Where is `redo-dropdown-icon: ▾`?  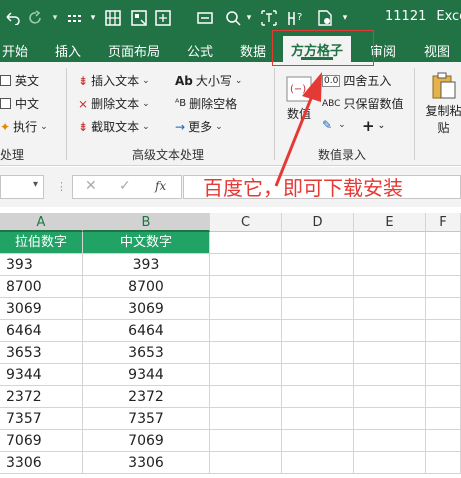
redo-dropdown-icon: ▾ is located at coordinates (55, 18).